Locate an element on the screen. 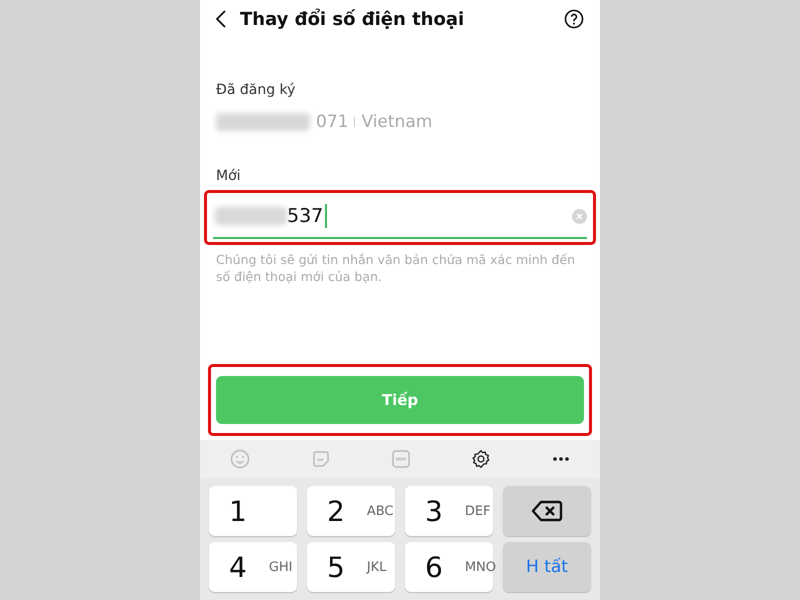 This screenshot has width=800, height=600. screen-title: Thay đổi số điện thoại is located at coordinates (353, 19).